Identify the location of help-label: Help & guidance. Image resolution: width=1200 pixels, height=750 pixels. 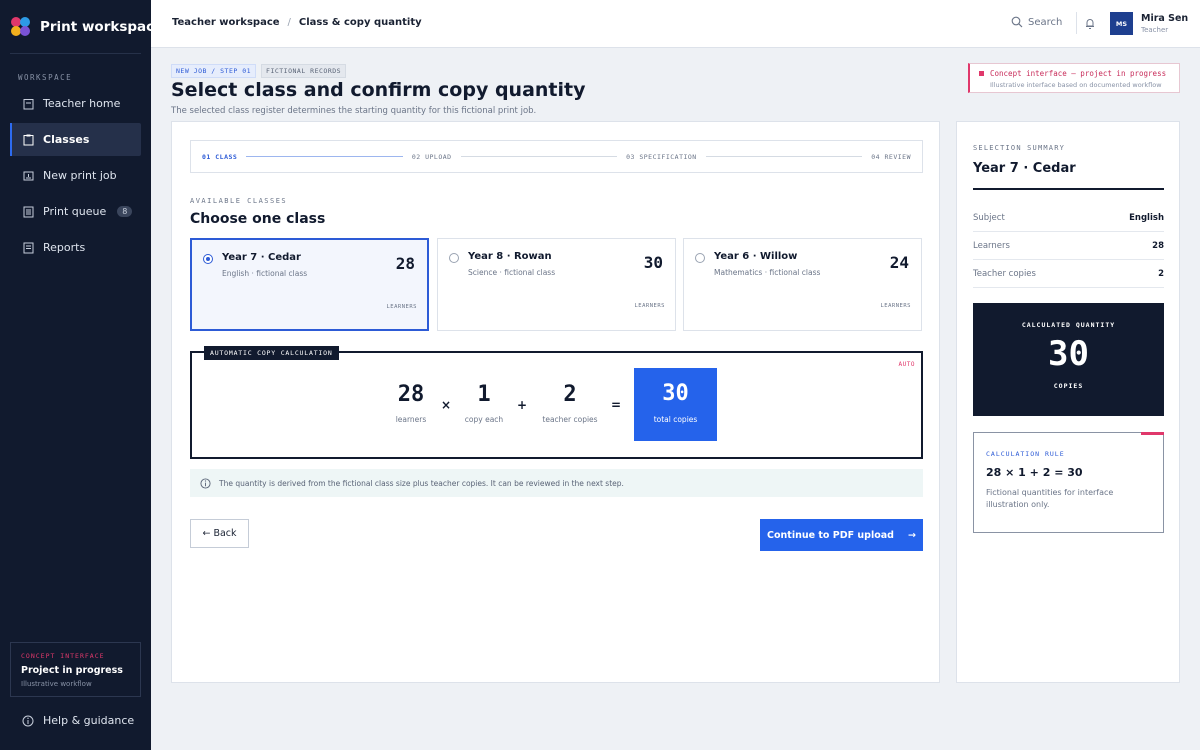
(89, 720).